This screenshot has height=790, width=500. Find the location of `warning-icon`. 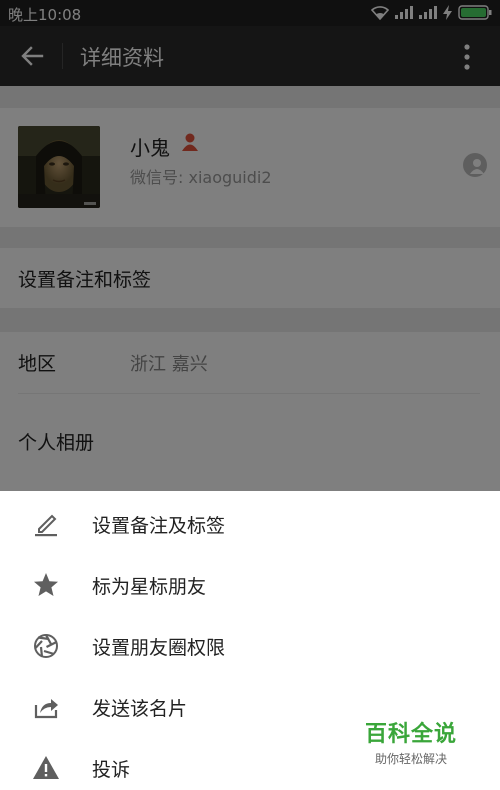

warning-icon is located at coordinates (46, 767).